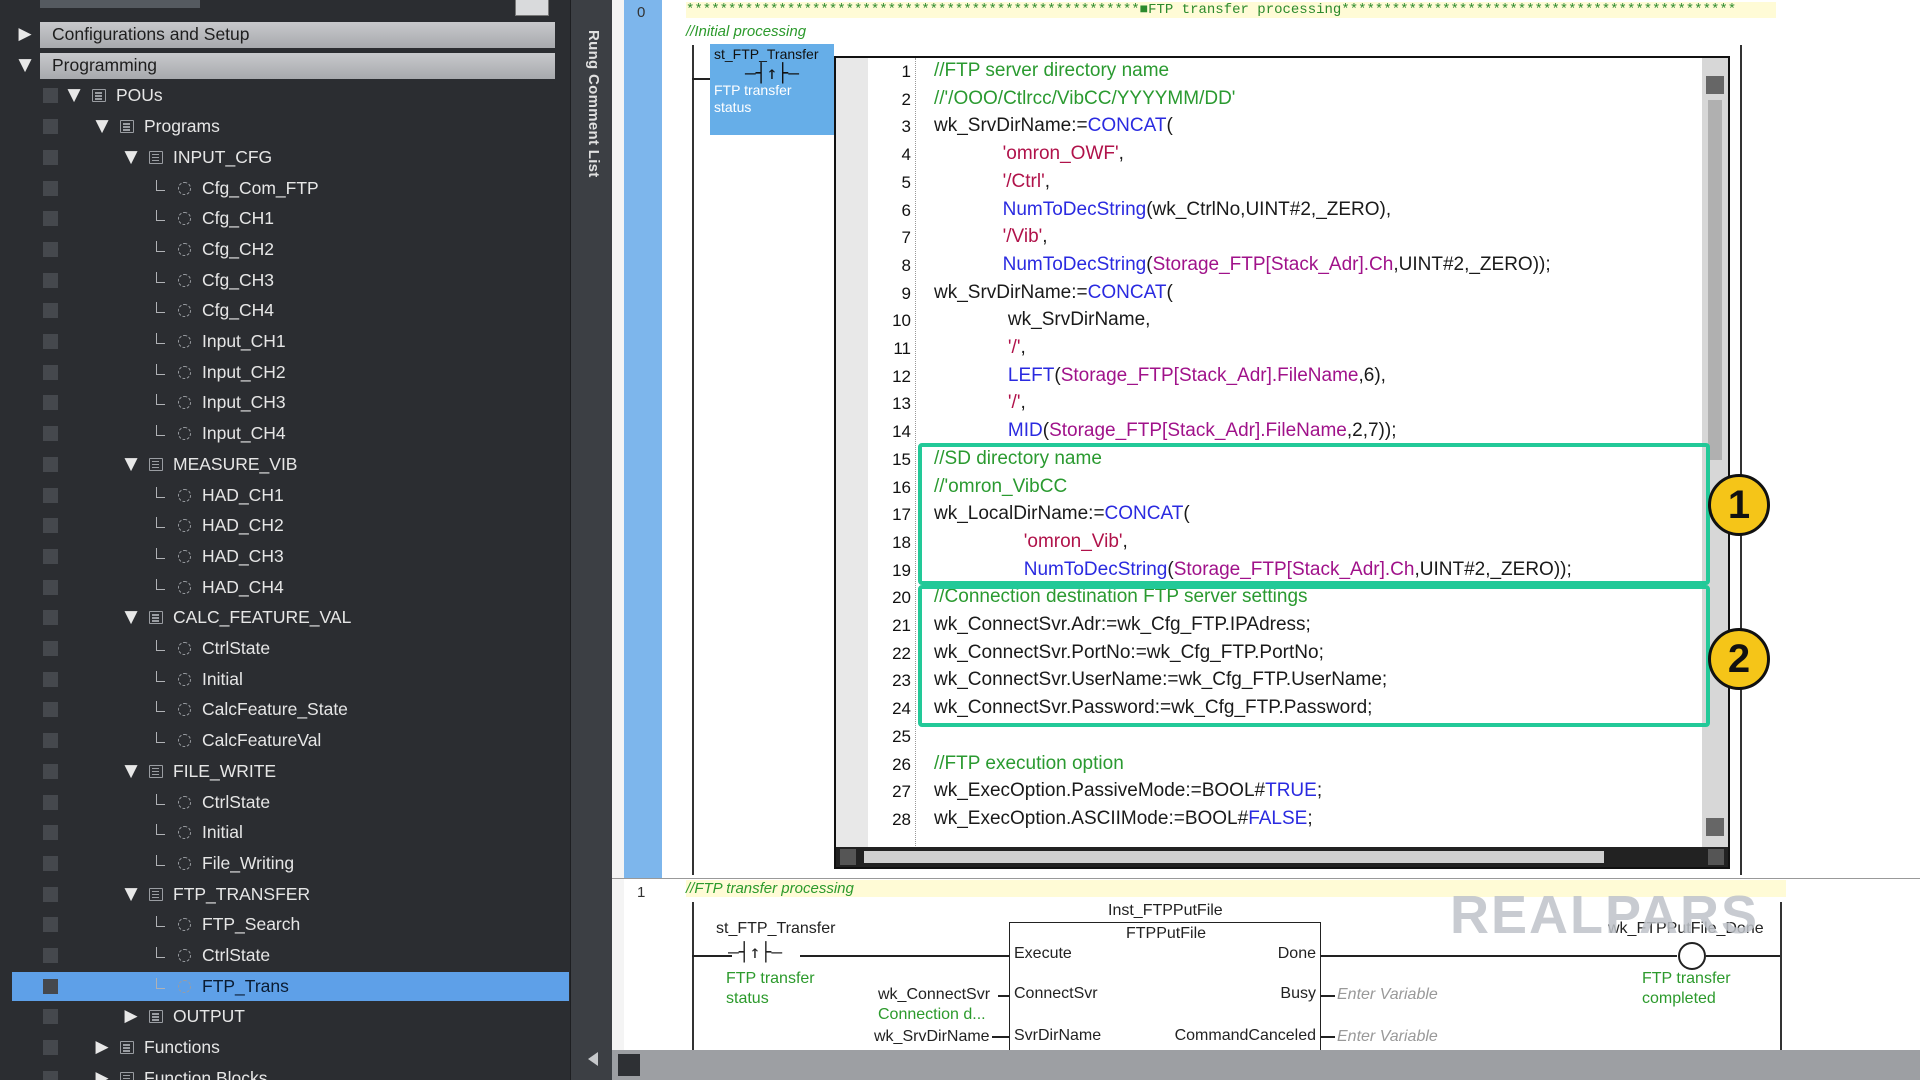  What do you see at coordinates (1163, 210) in the screenshot?
I see `code-line: NumToDecString(wk_CtrlNo,UINT#2,_ZERO),` at bounding box center [1163, 210].